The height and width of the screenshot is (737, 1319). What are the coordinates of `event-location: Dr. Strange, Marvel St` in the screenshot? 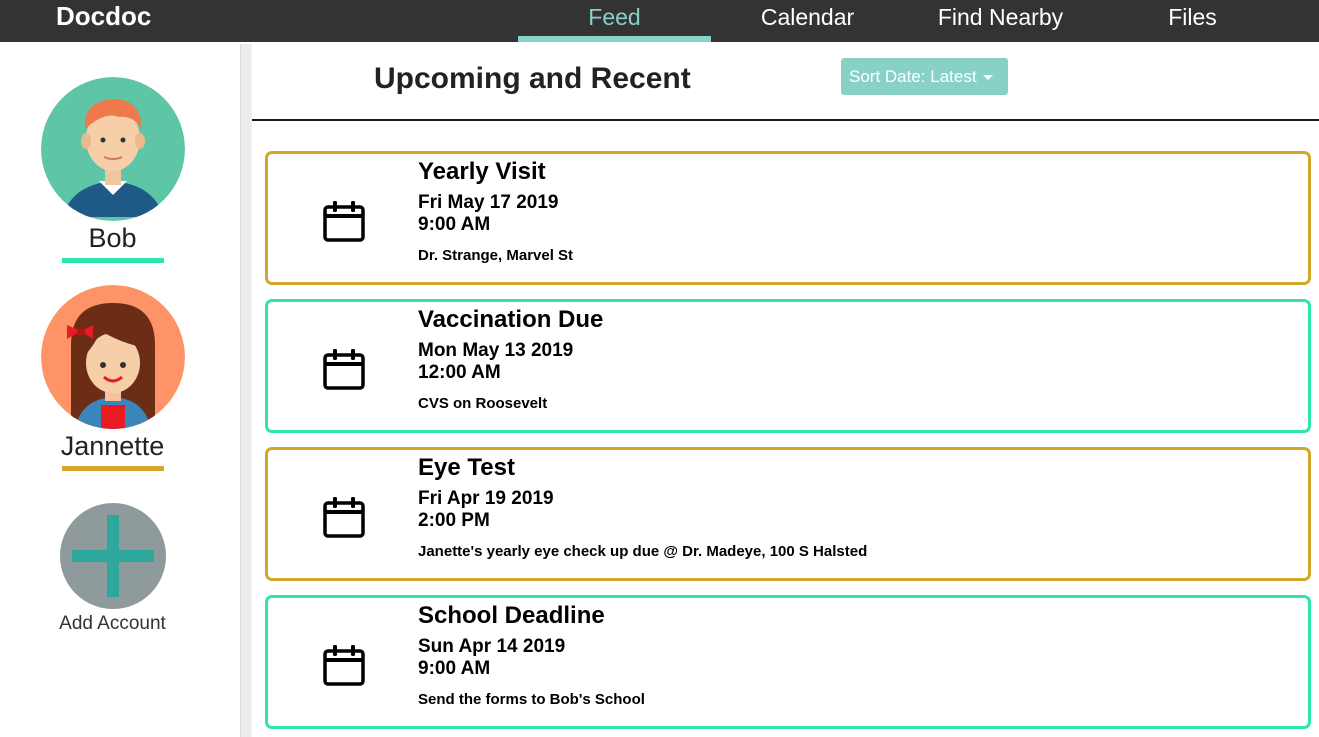 It's located at (496, 255).